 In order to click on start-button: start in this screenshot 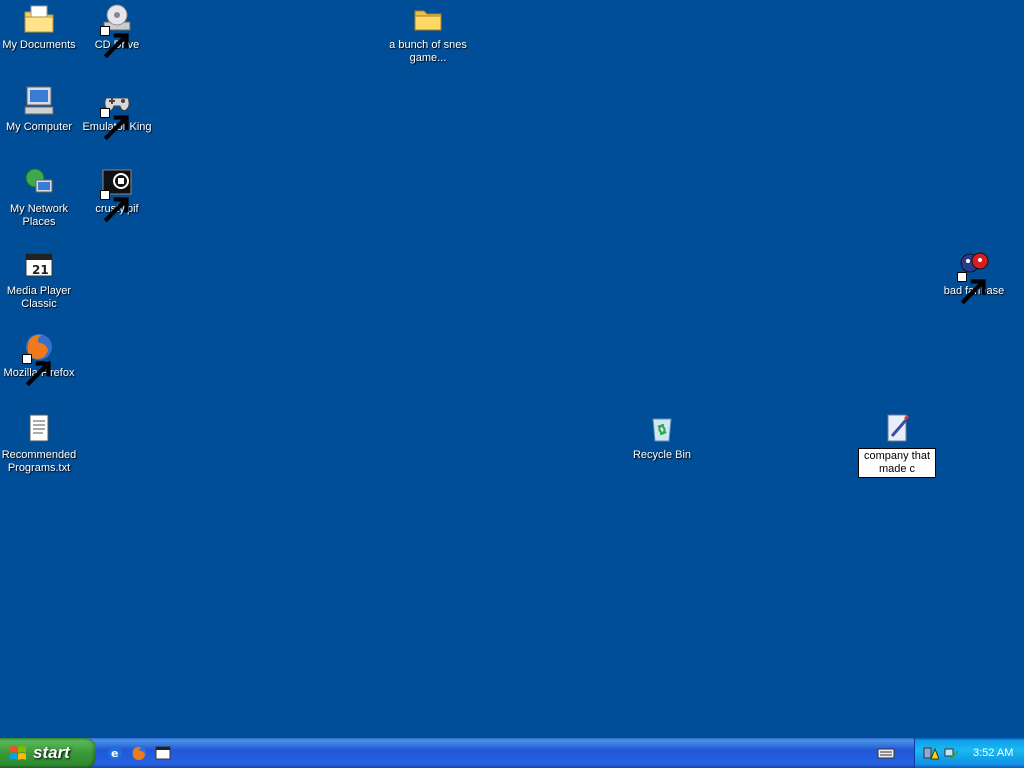, I will do `click(48, 753)`.